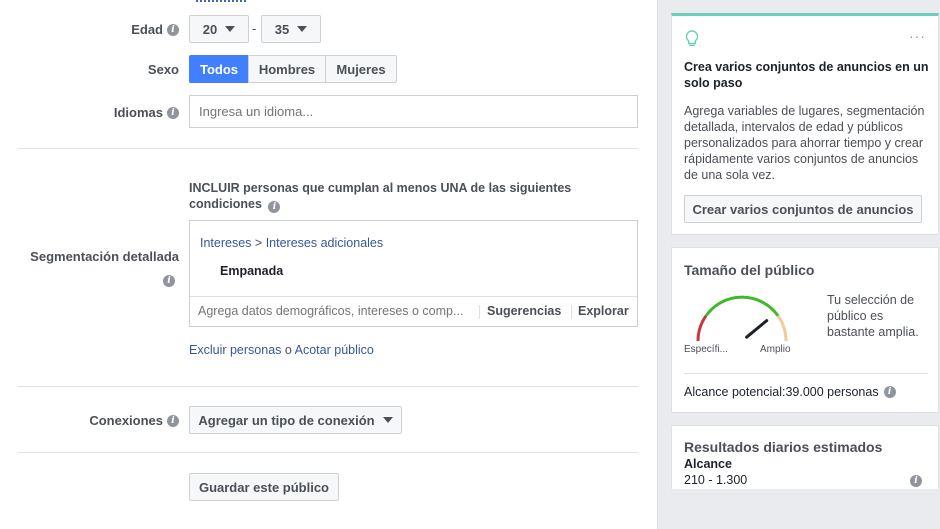 The height and width of the screenshot is (529, 940). I want to click on gender-segmented-control: Todos Hombres Mujeres, so click(293, 69).